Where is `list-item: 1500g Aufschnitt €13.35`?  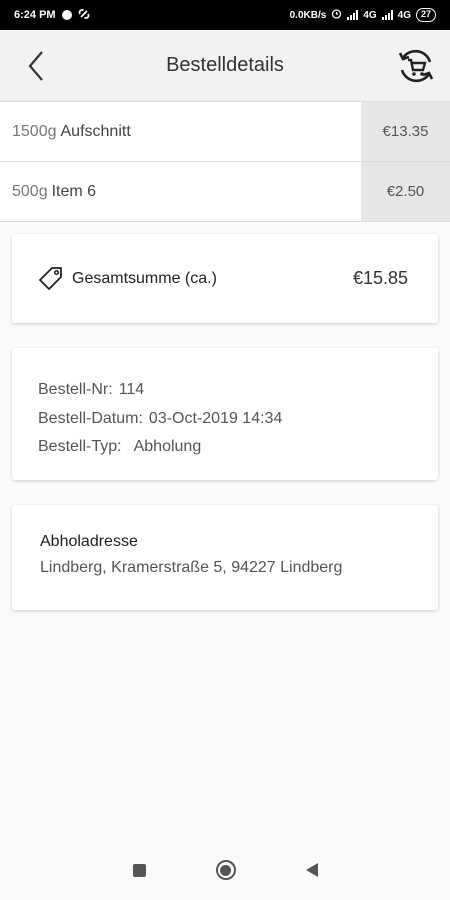 list-item: 1500g Aufschnitt €13.35 is located at coordinates (225, 132).